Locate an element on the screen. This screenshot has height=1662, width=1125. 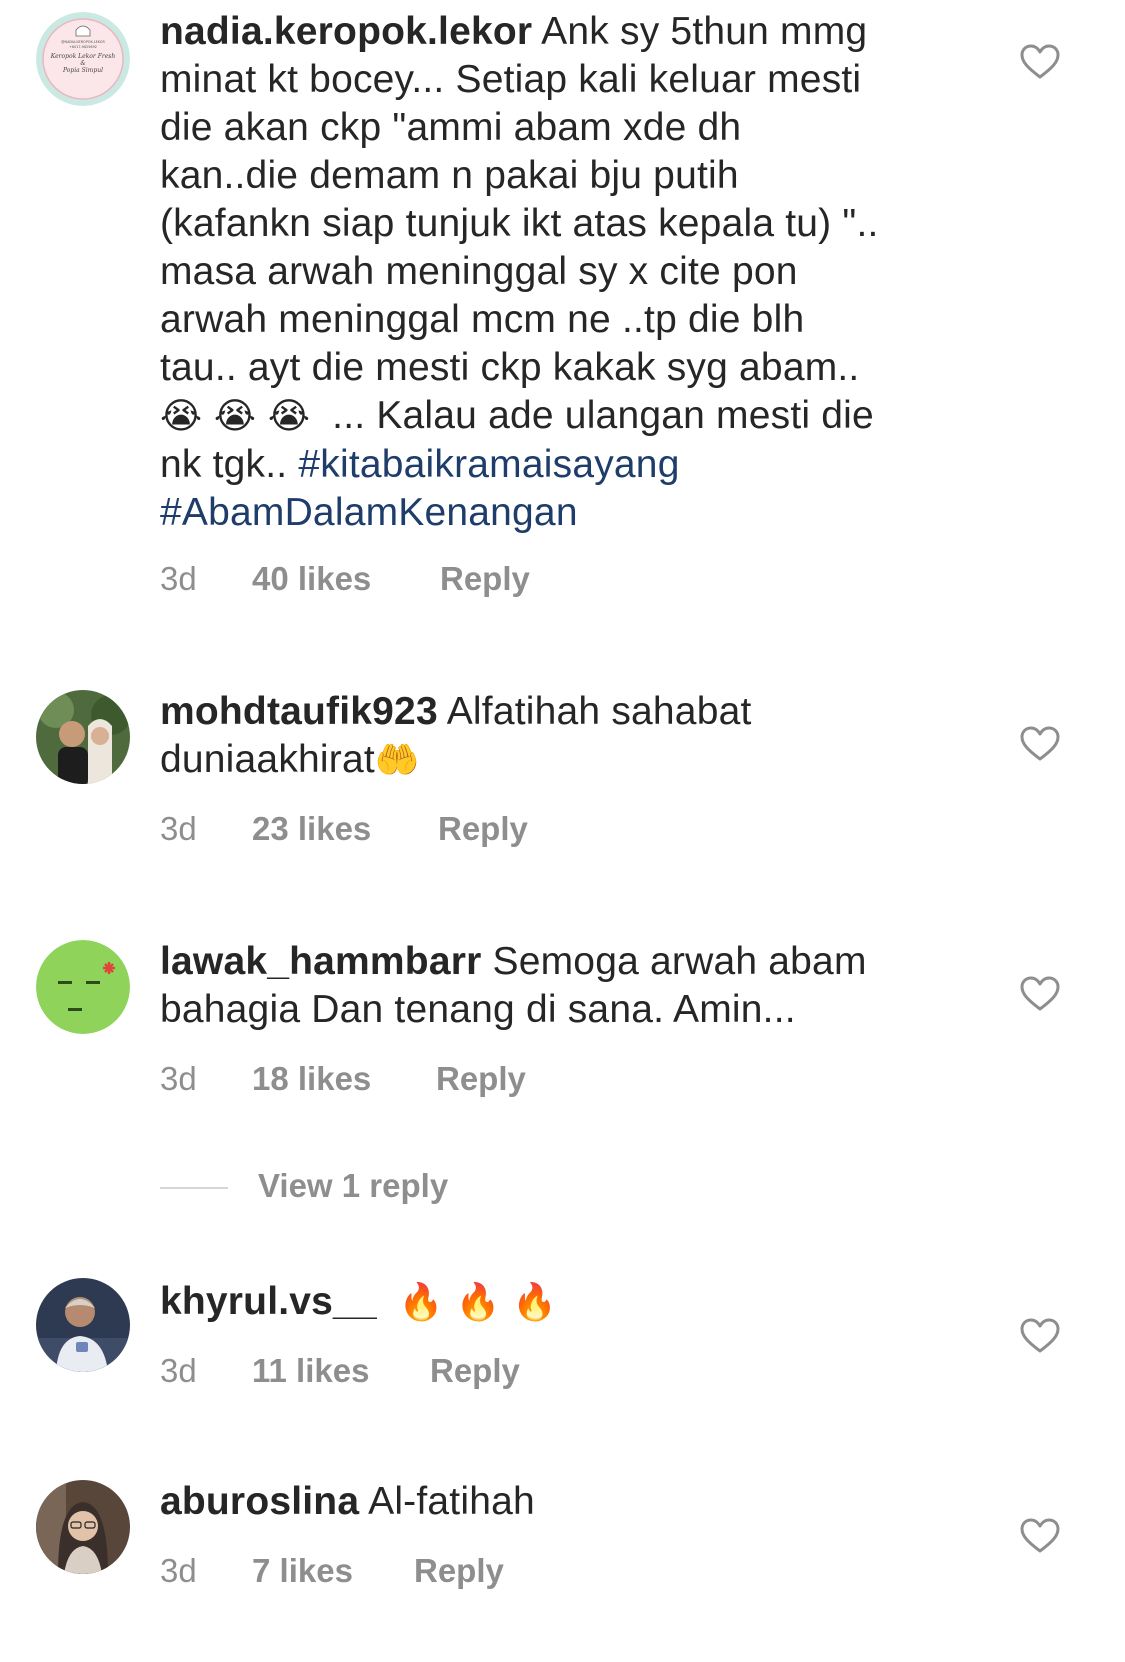
comment-likes: 40 likes is located at coordinates (346, 579).